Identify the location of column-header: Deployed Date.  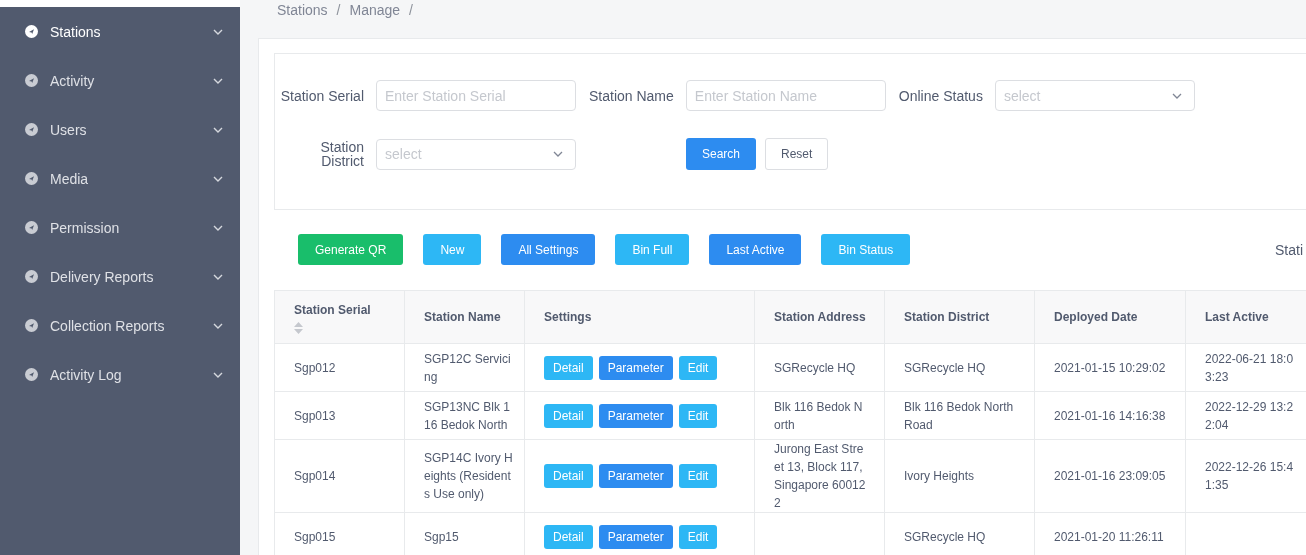
(1110, 317).